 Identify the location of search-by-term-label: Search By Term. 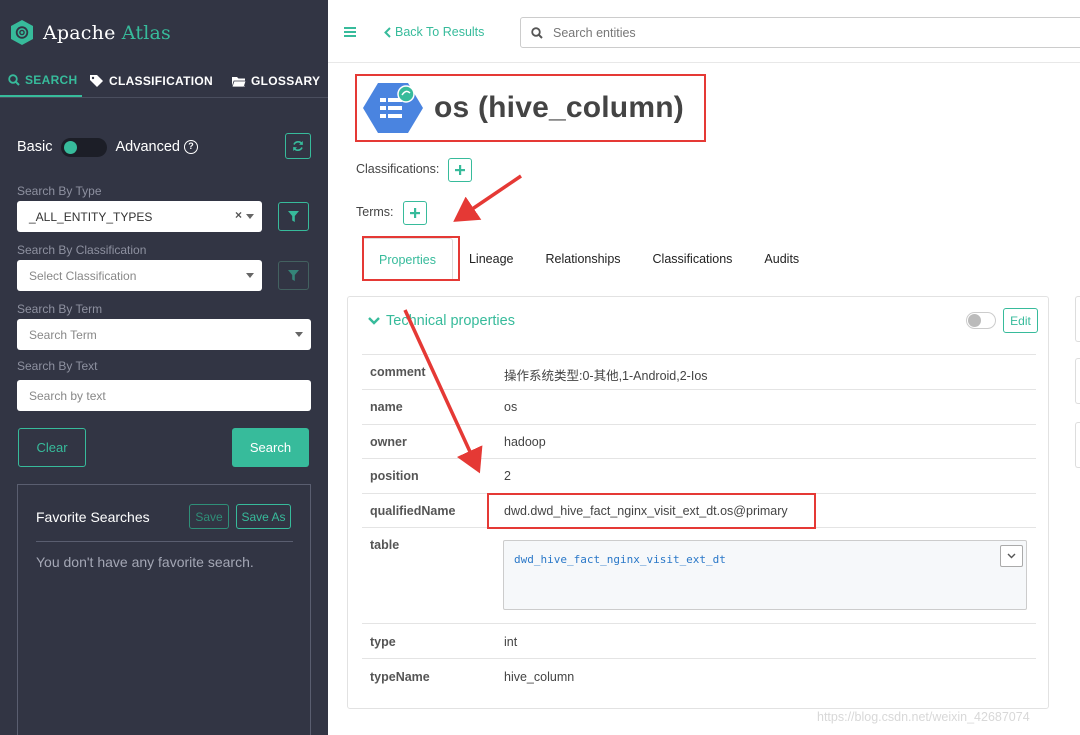
(60, 309).